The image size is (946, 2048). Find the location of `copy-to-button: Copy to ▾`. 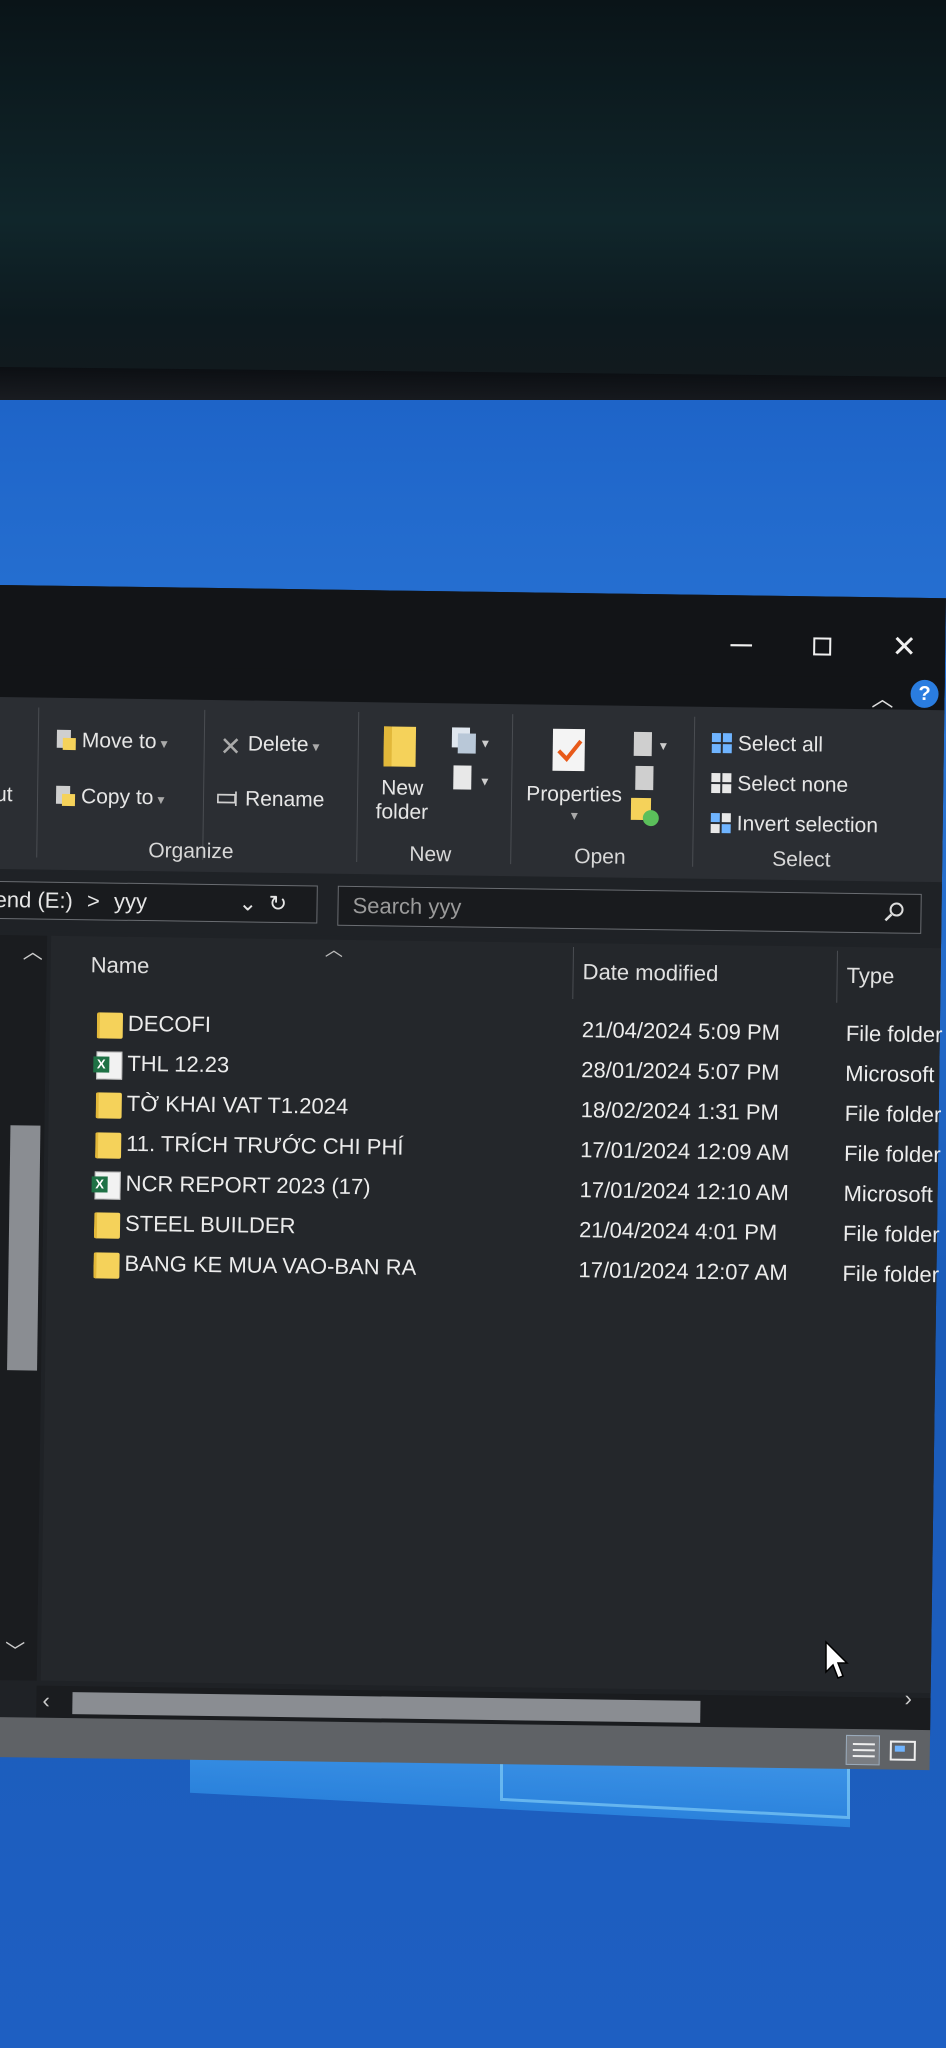

copy-to-button: Copy to ▾ is located at coordinates (109, 797).